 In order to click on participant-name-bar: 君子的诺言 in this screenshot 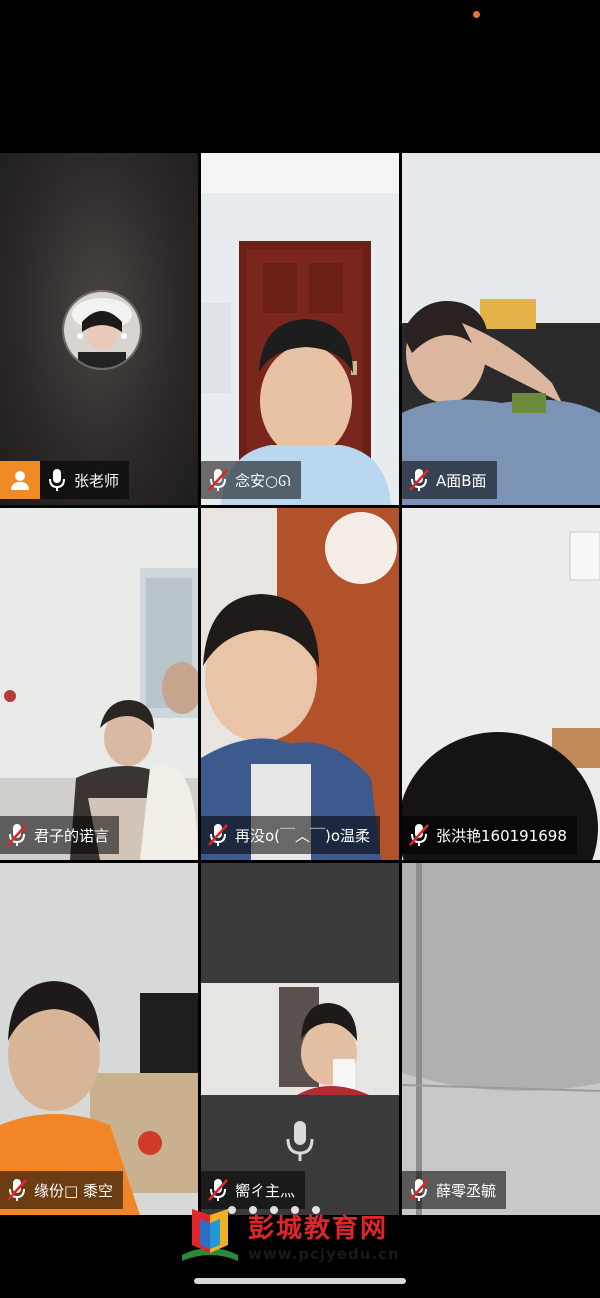, I will do `click(60, 835)`.